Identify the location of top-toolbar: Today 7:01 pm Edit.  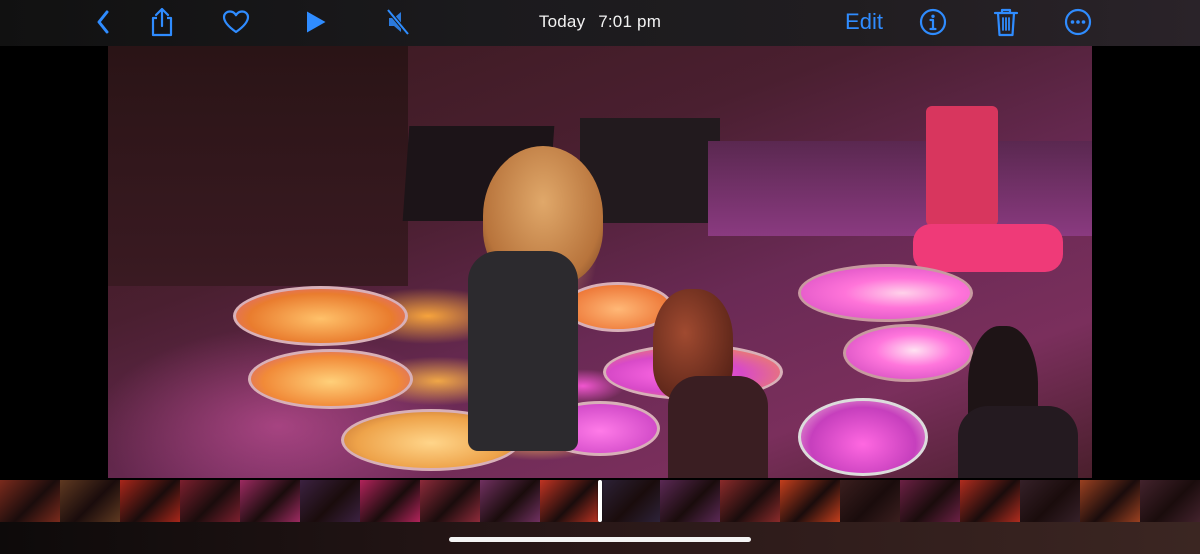
(600, 23).